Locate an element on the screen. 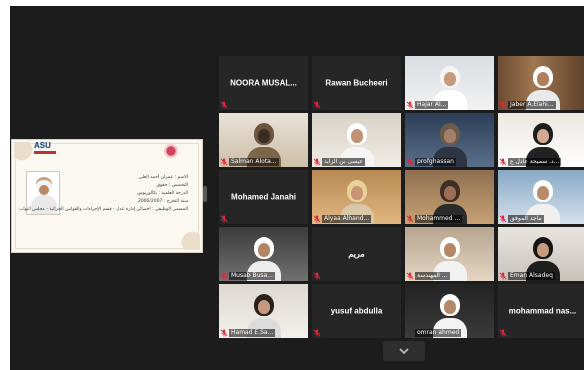 Image resolution: width=584 pixels, height=370 pixels. expand-button is located at coordinates (404, 351).